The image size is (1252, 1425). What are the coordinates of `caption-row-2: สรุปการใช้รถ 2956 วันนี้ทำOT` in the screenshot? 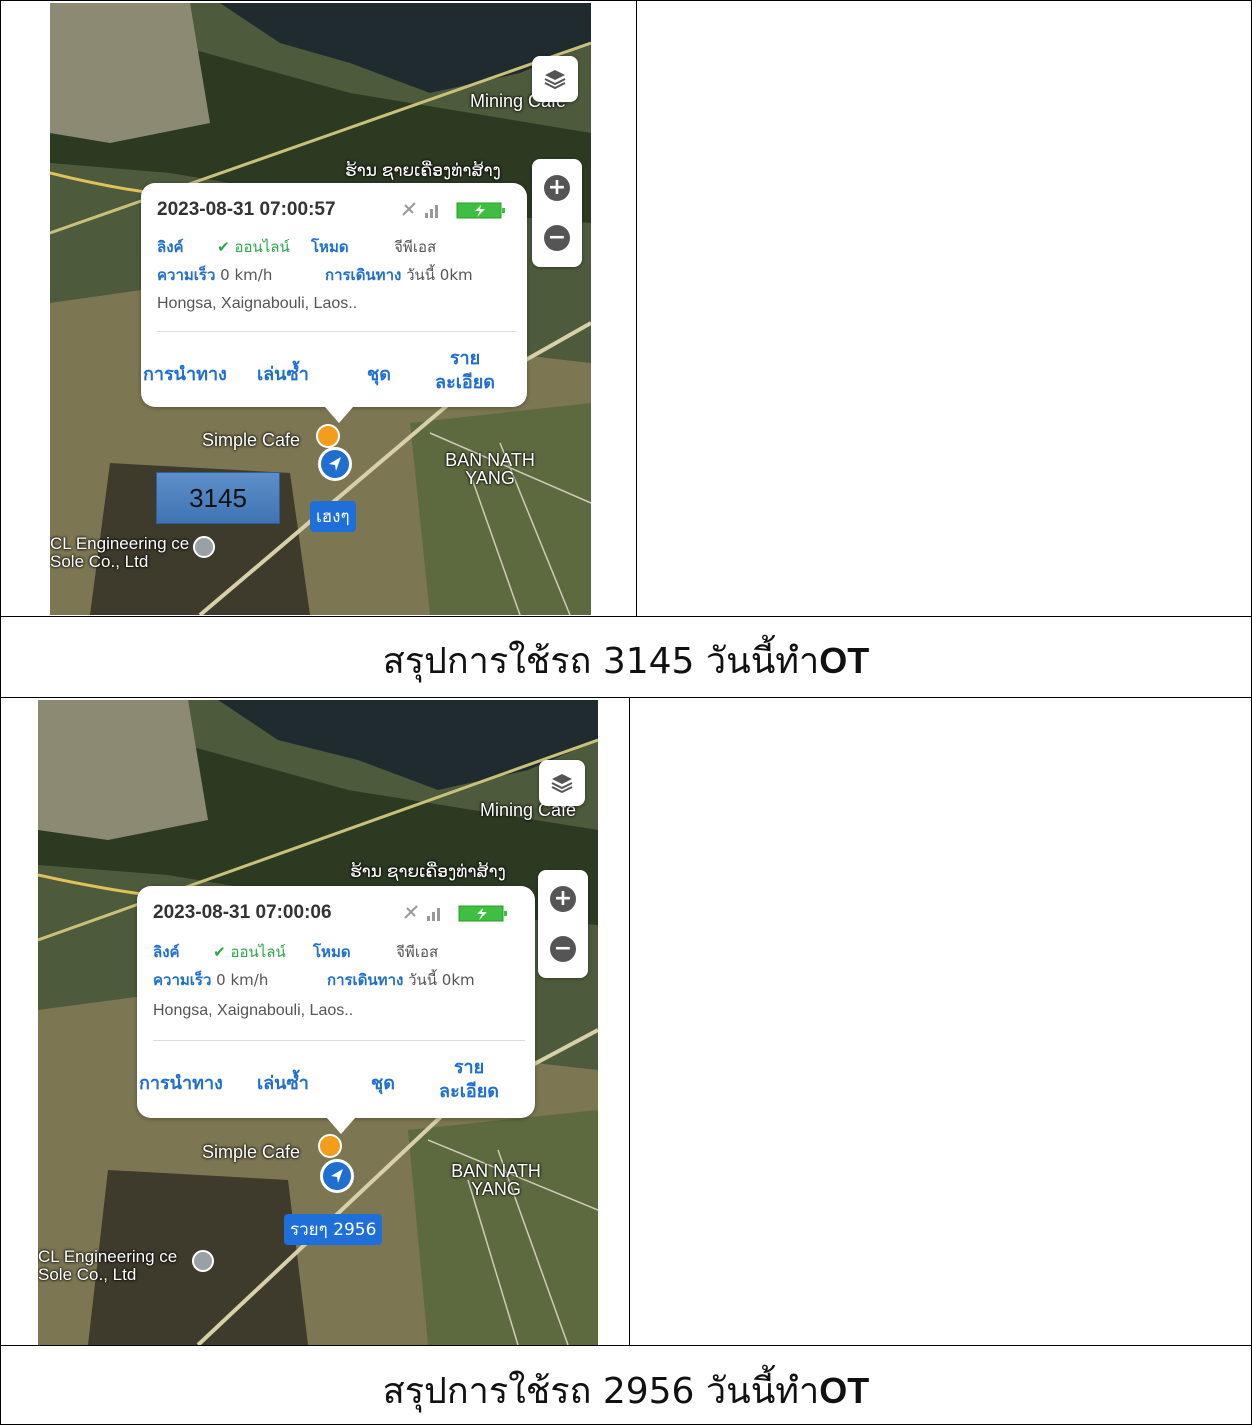 It's located at (626, 1390).